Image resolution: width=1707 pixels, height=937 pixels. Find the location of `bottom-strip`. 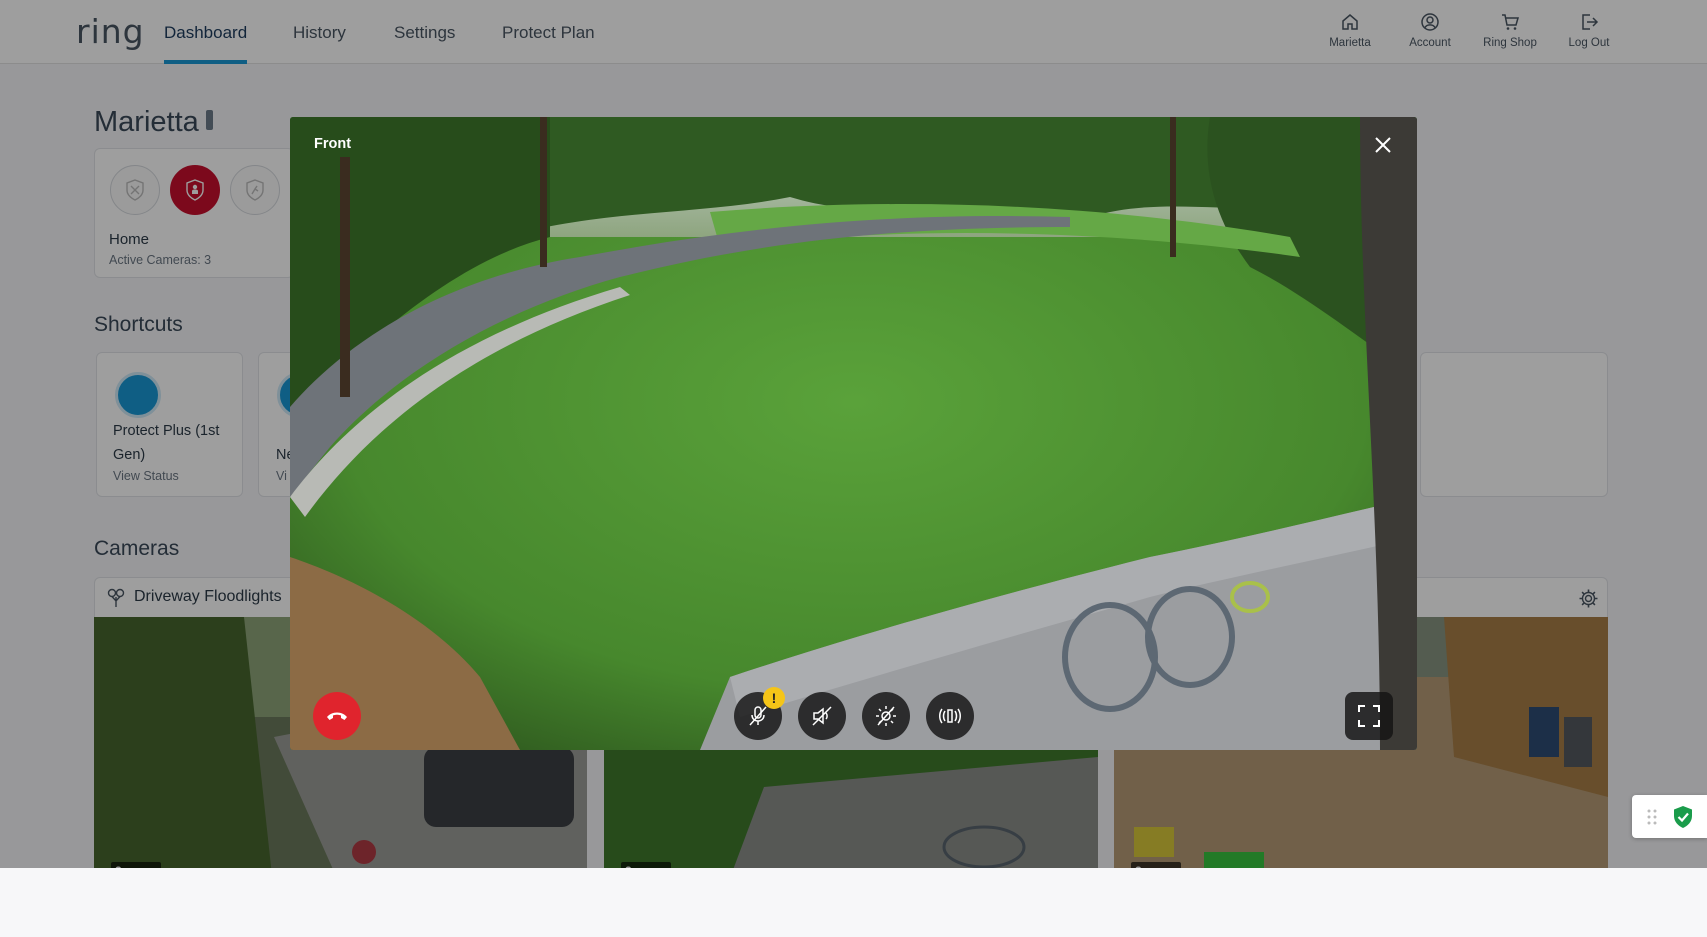

bottom-strip is located at coordinates (853, 902).